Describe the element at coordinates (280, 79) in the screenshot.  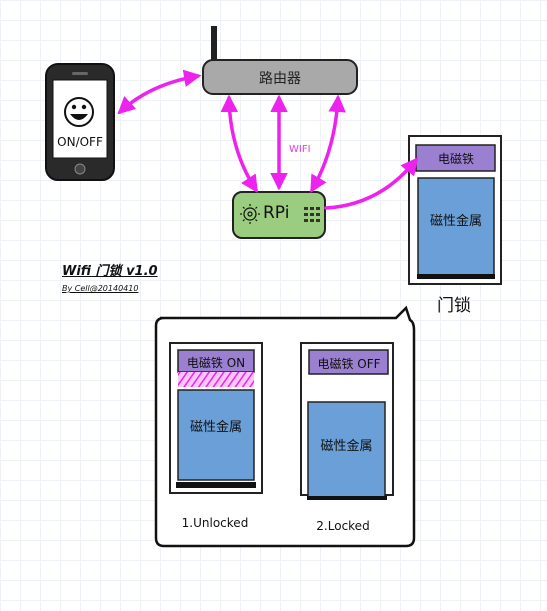
I see `router-label: 路由器` at that location.